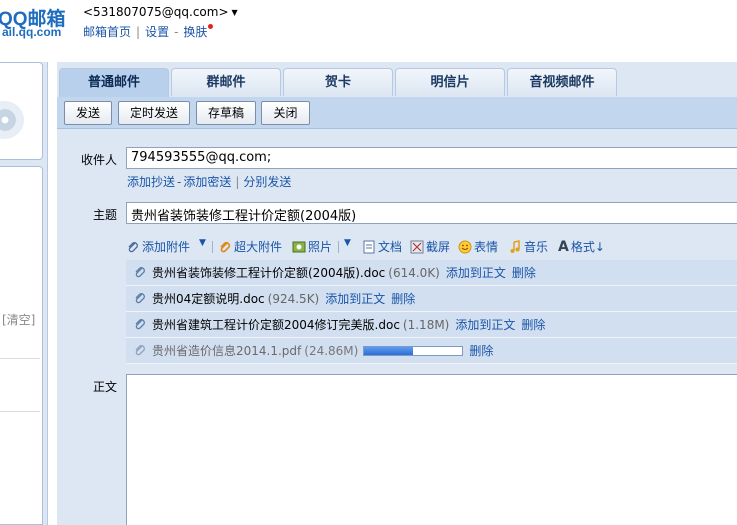 This screenshot has width=737, height=525. Describe the element at coordinates (331, 351) in the screenshot. I see `attachment-size: (24.86M)` at that location.